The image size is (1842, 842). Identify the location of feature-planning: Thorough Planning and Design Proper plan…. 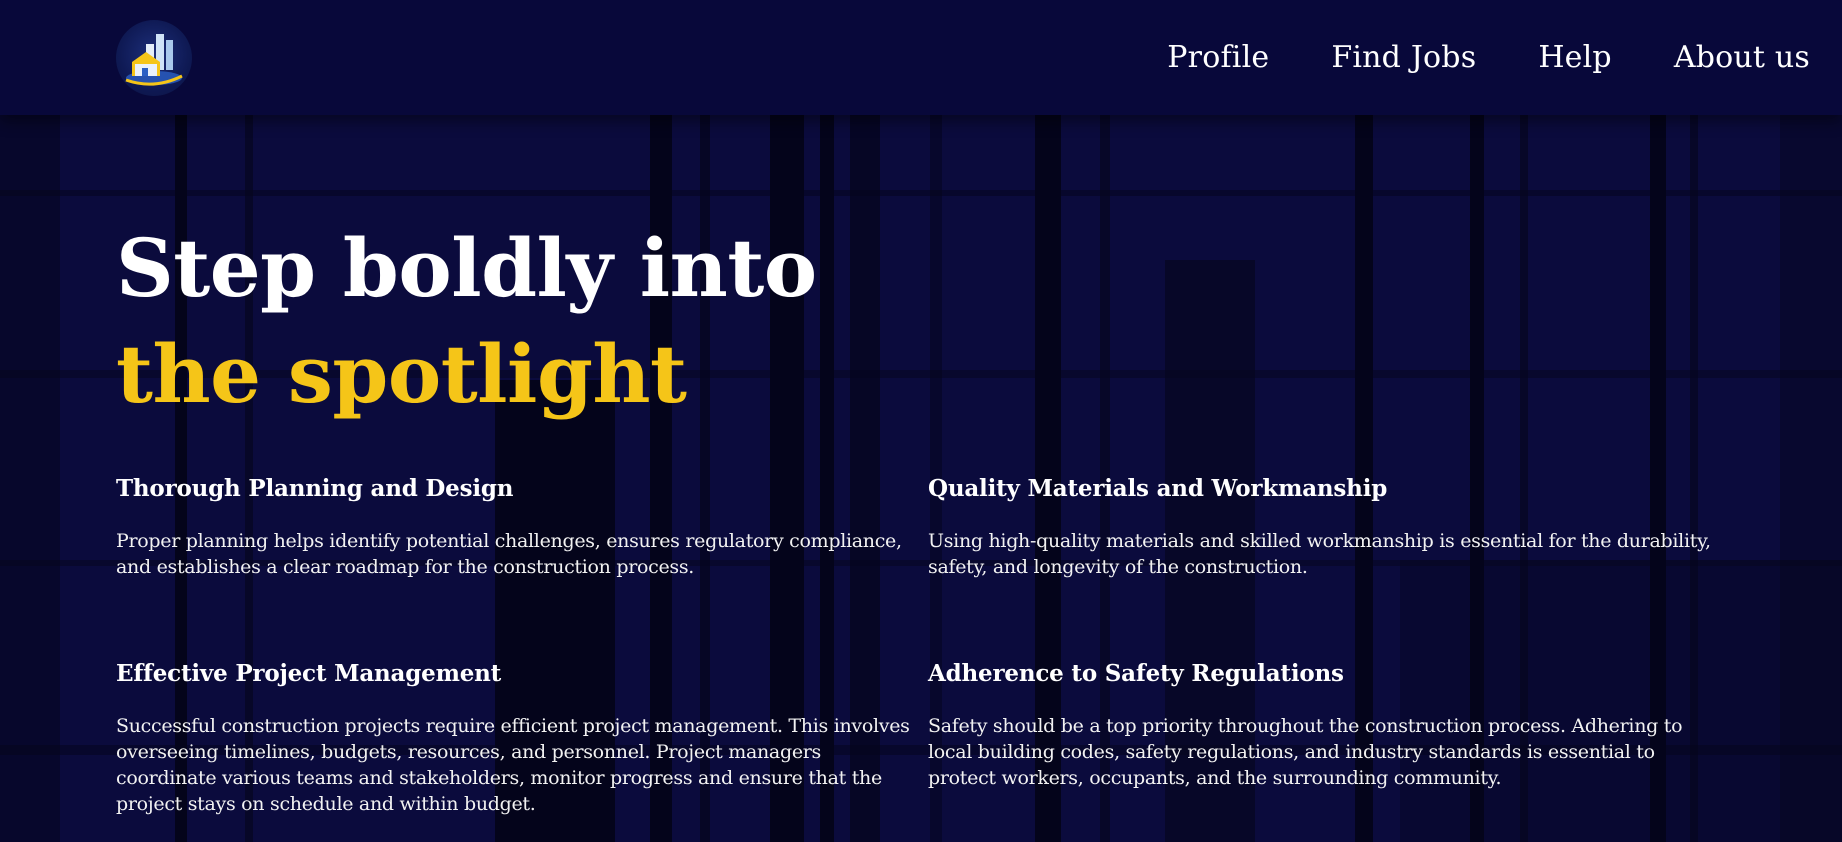
(516, 527).